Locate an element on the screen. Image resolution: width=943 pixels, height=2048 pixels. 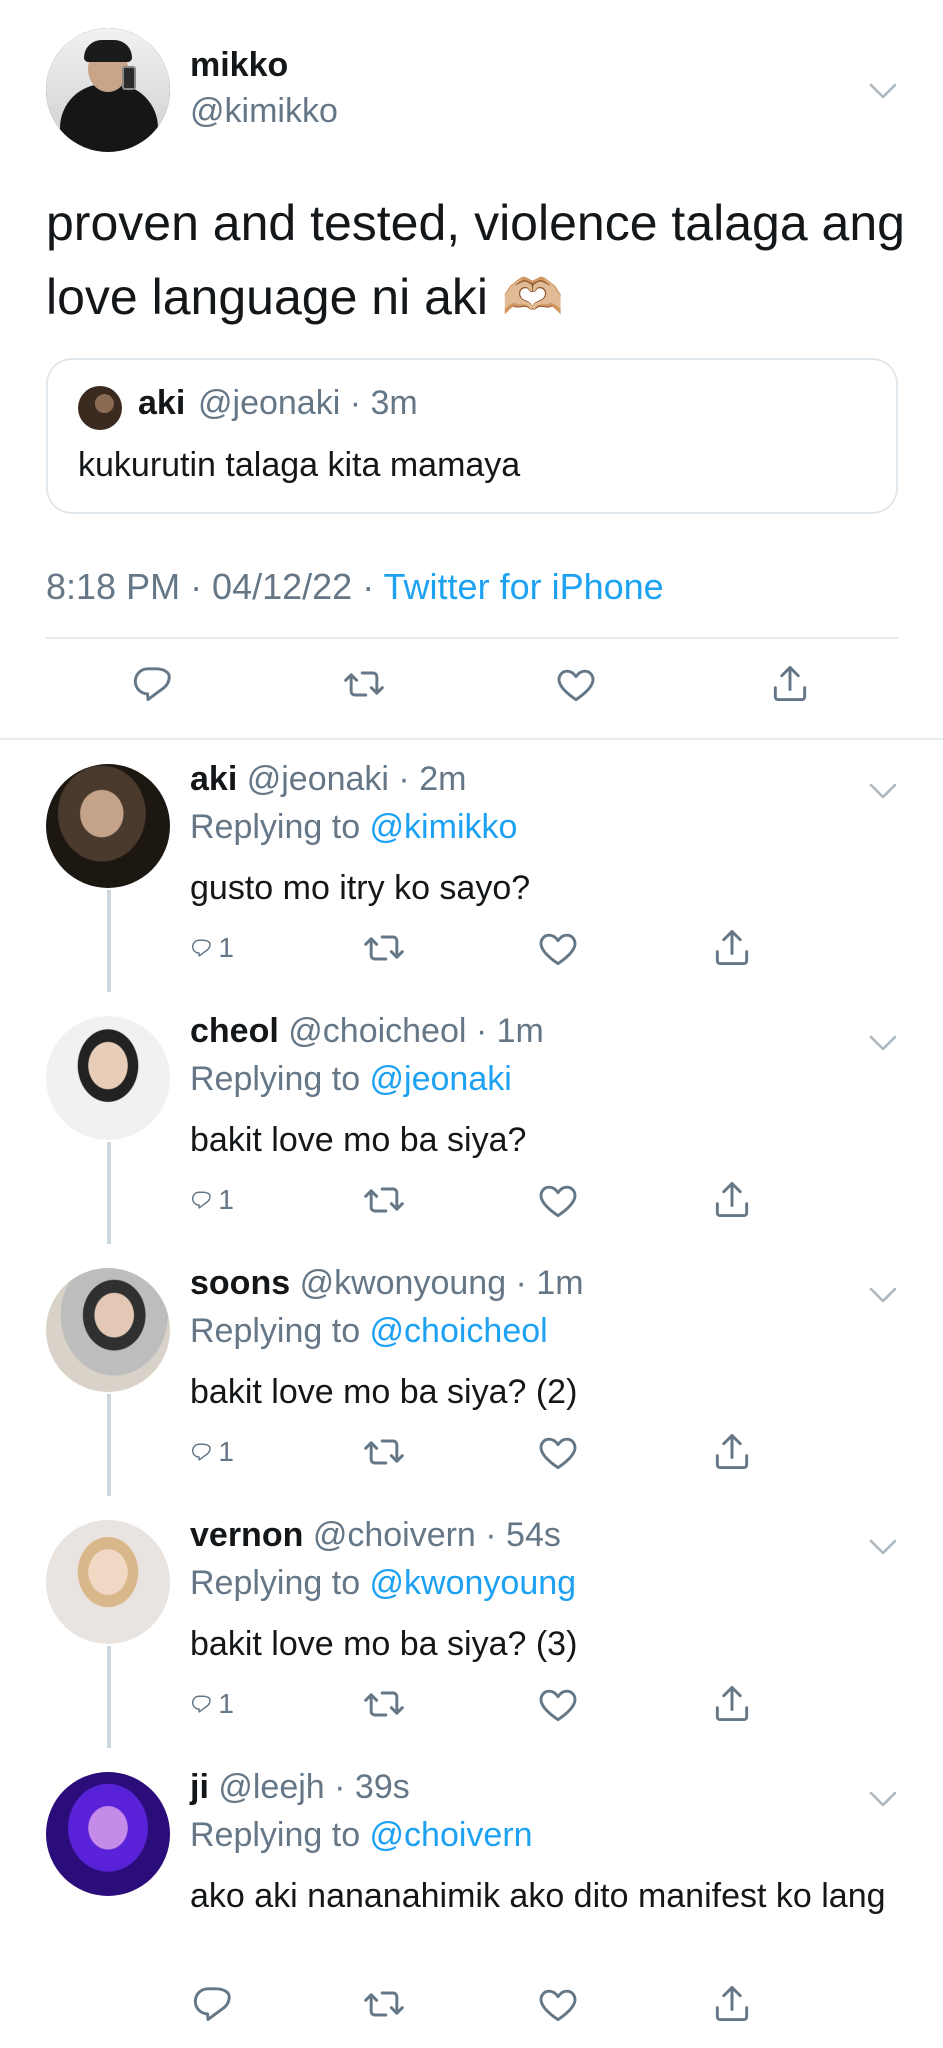
quoted-text: kukurutin talaga kita mamaya is located at coordinates (299, 465).